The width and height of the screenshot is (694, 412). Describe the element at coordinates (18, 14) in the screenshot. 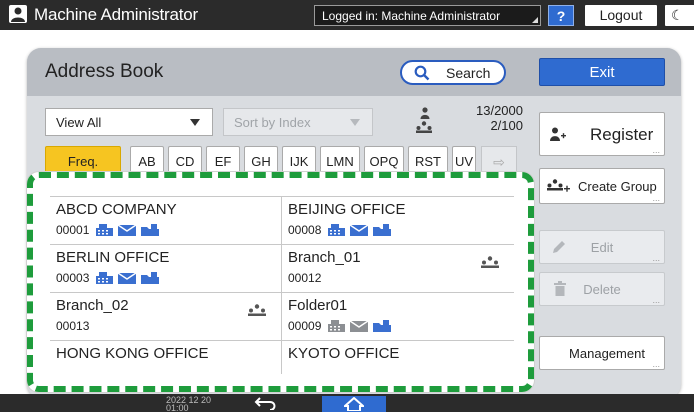

I see `admin-user-icon` at that location.